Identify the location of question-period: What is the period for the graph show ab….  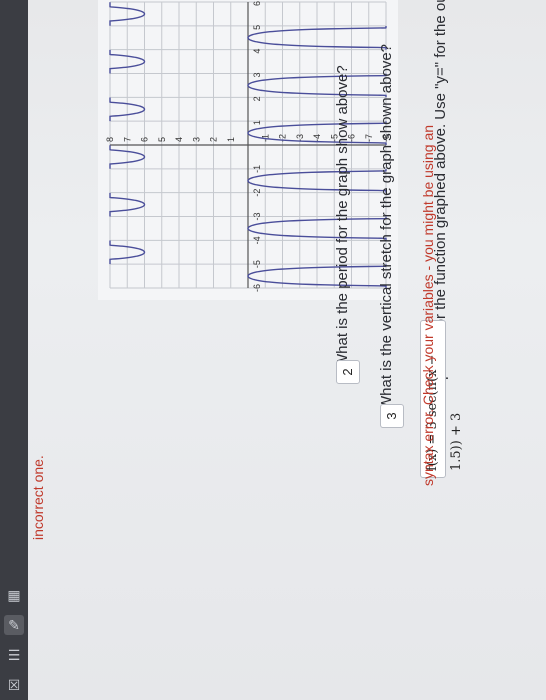
(342, 216).